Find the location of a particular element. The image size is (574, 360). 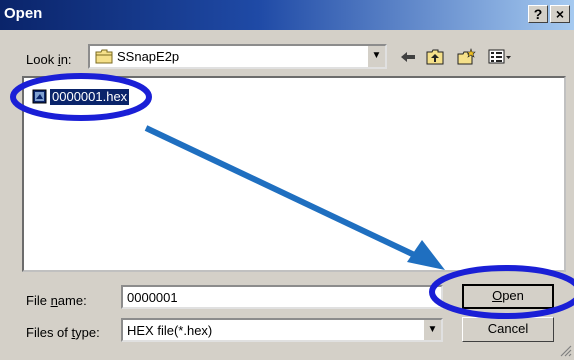

resize-grip-icon is located at coordinates (566, 351).